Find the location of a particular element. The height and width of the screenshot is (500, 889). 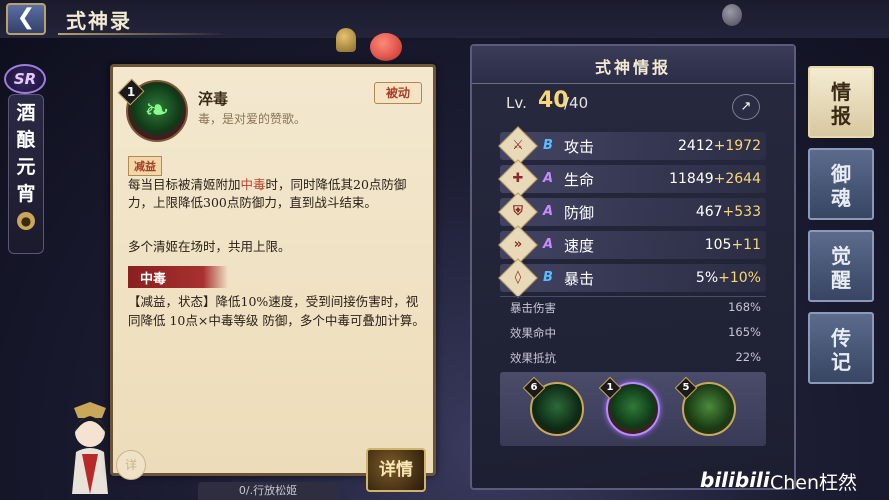

skill-flavor-text: 毒，是对爱的赞歌。 is located at coordinates (252, 119).